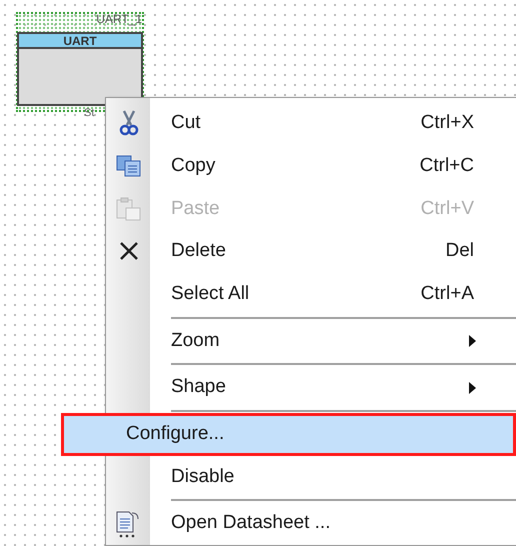  Describe the element at coordinates (203, 476) in the screenshot. I see `menu-item-label: Disable` at that location.